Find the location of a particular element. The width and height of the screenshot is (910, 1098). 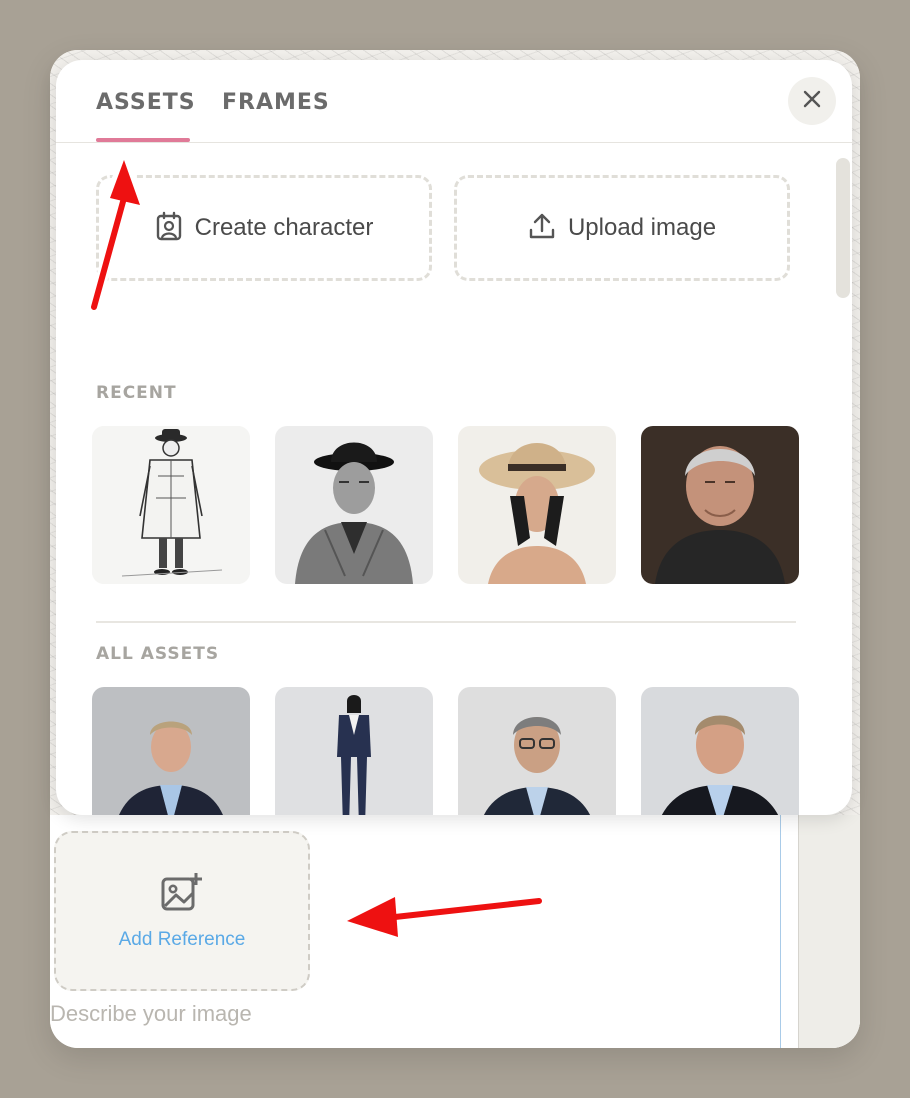

close-icon is located at coordinates (812, 101).